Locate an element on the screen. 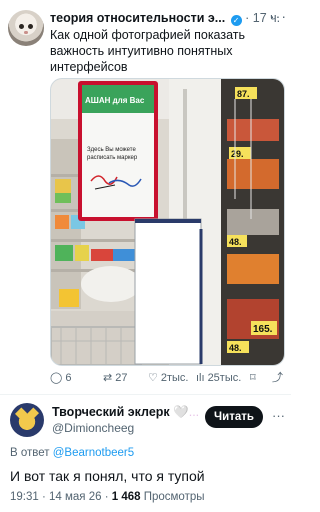  reply-author-avatar is located at coordinates (27, 420).